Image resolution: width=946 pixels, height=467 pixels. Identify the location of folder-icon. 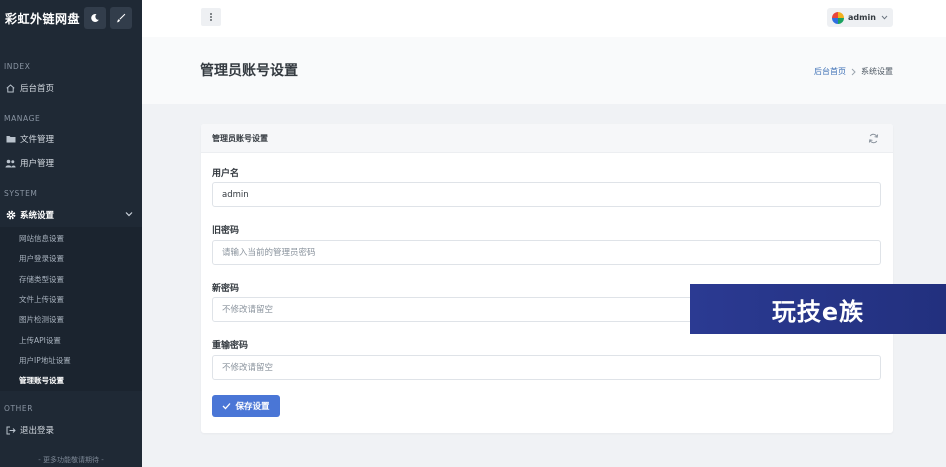
(10, 139).